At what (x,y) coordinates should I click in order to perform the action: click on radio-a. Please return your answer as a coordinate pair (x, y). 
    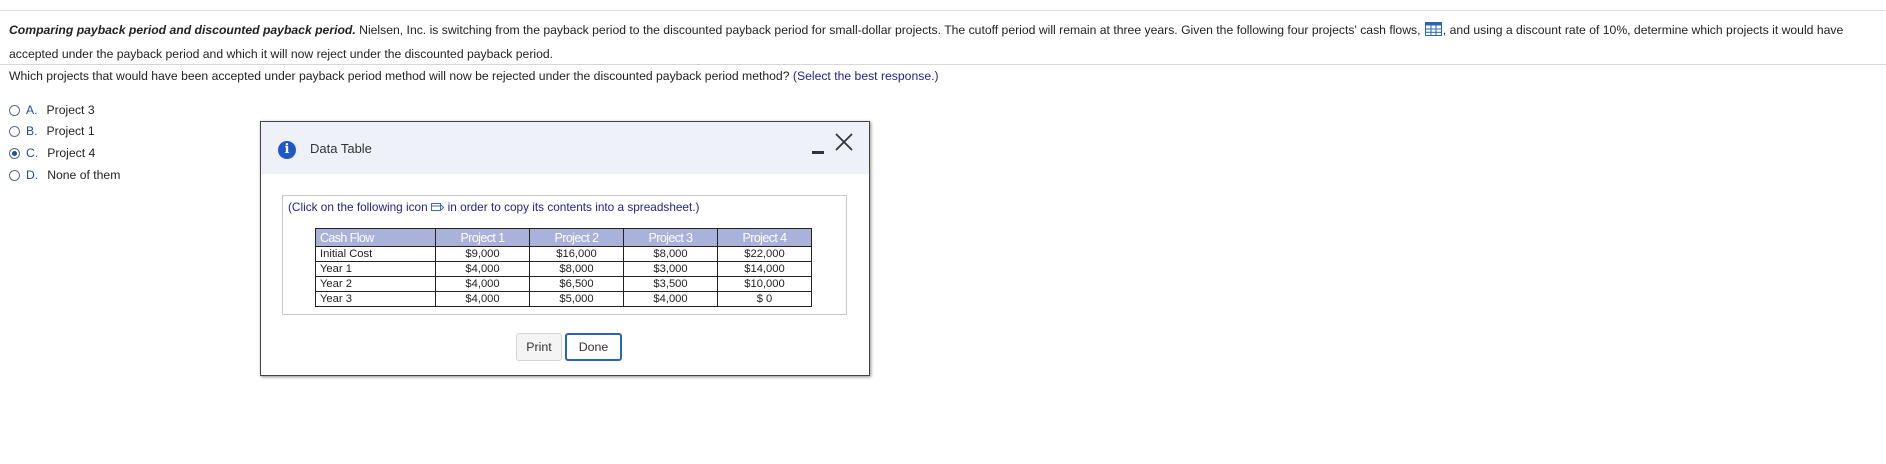
    Looking at the image, I should click on (14, 110).